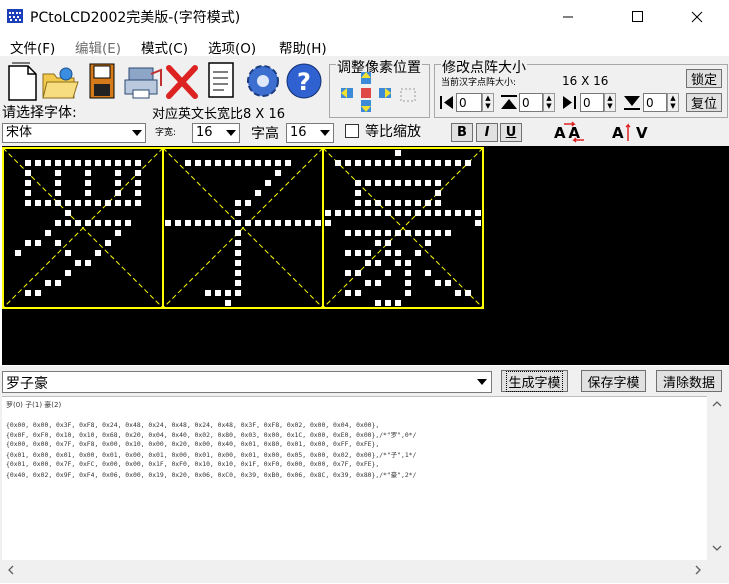  What do you see at coordinates (223, 81) in the screenshot?
I see `notes-icon` at bounding box center [223, 81].